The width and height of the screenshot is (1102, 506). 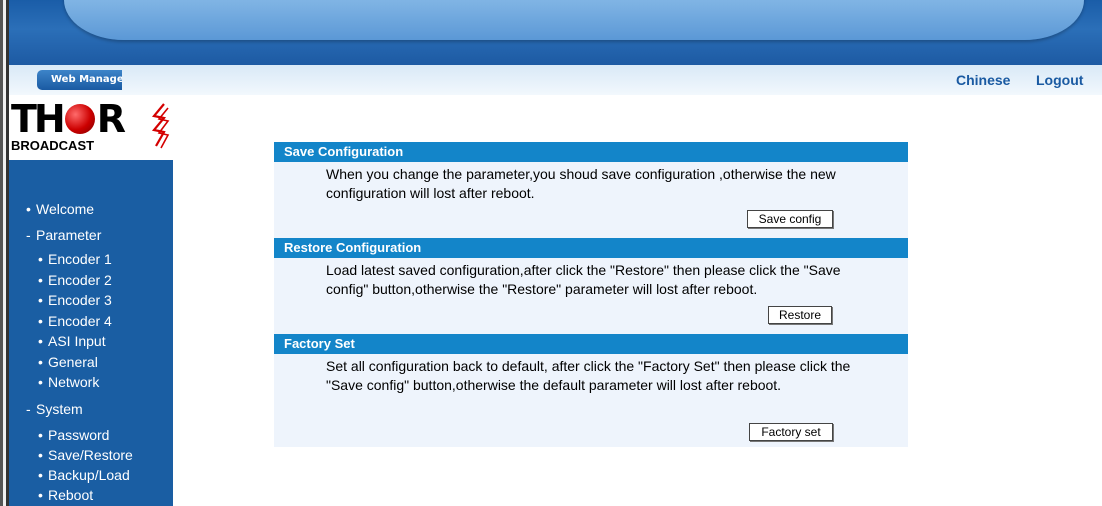 What do you see at coordinates (79, 80) in the screenshot?
I see `web-manage-tab: Web Manage` at bounding box center [79, 80].